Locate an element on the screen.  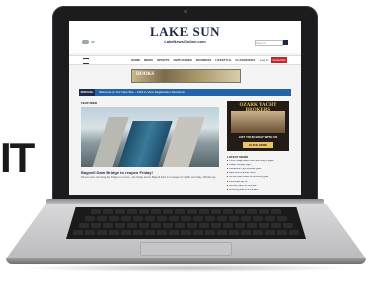
site-logo: LAKE SUN is located at coordinates (185, 32).